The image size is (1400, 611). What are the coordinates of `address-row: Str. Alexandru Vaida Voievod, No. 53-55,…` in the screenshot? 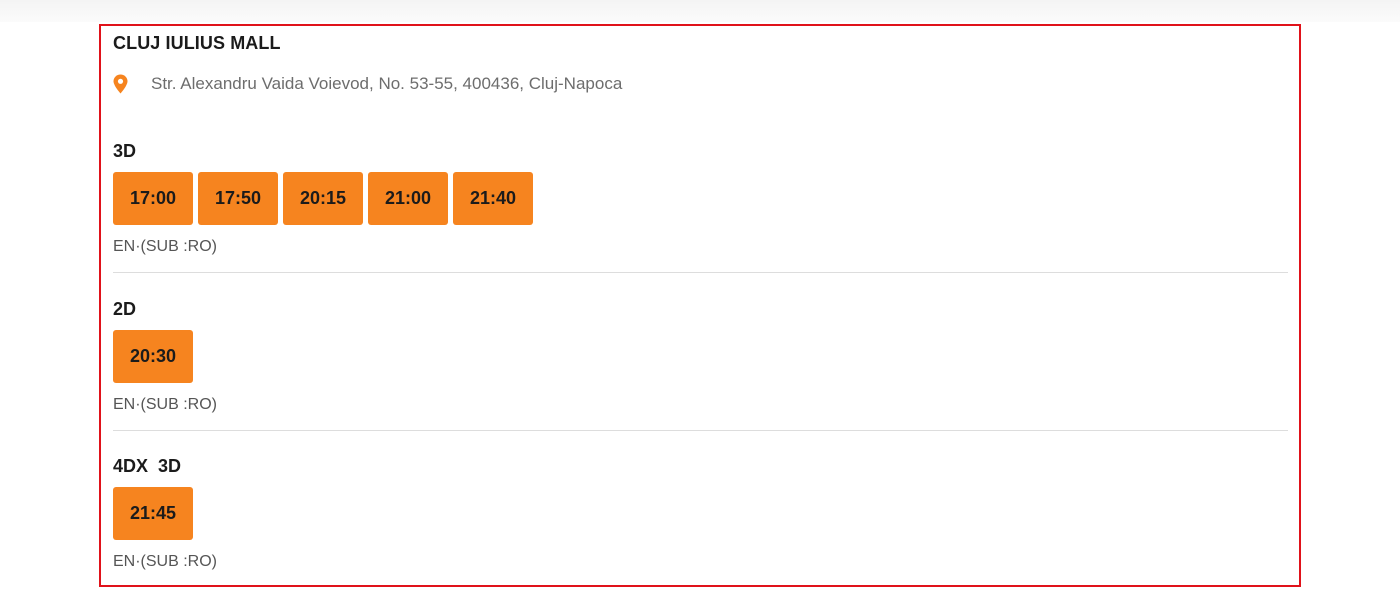 It's located at (367, 84).